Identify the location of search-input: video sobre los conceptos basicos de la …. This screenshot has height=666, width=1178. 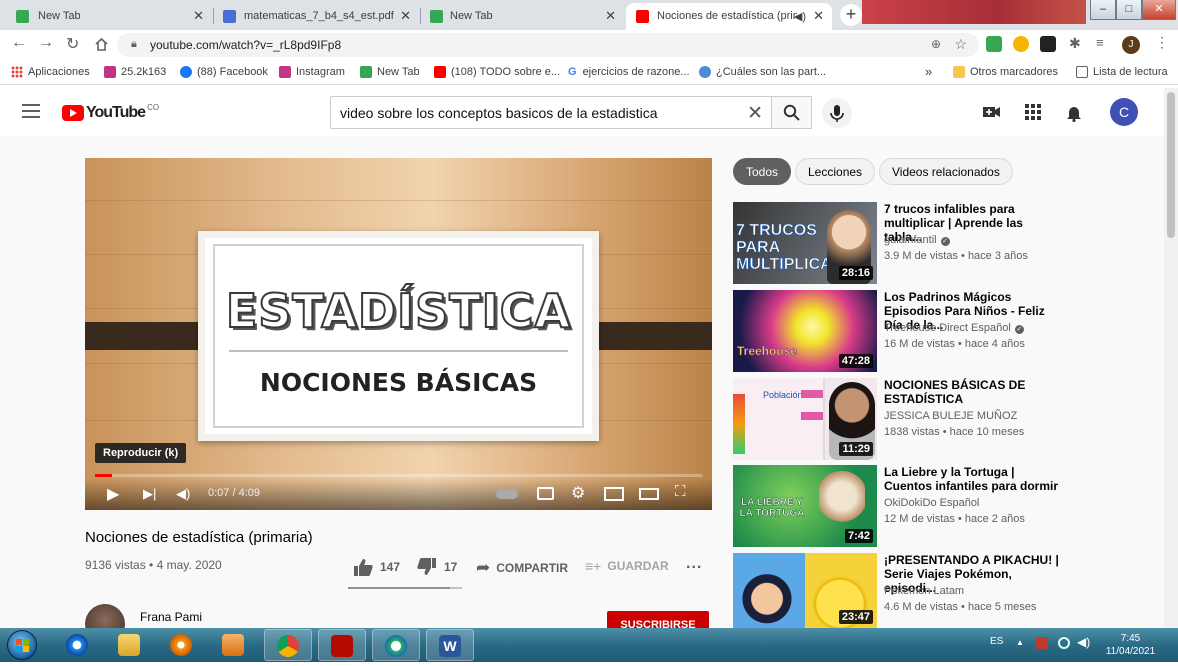
(551, 112).